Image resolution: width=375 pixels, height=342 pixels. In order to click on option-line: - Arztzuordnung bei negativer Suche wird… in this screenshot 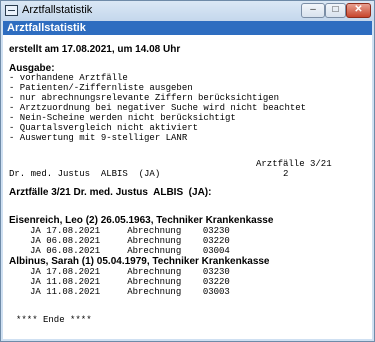, I will do `click(158, 108)`.